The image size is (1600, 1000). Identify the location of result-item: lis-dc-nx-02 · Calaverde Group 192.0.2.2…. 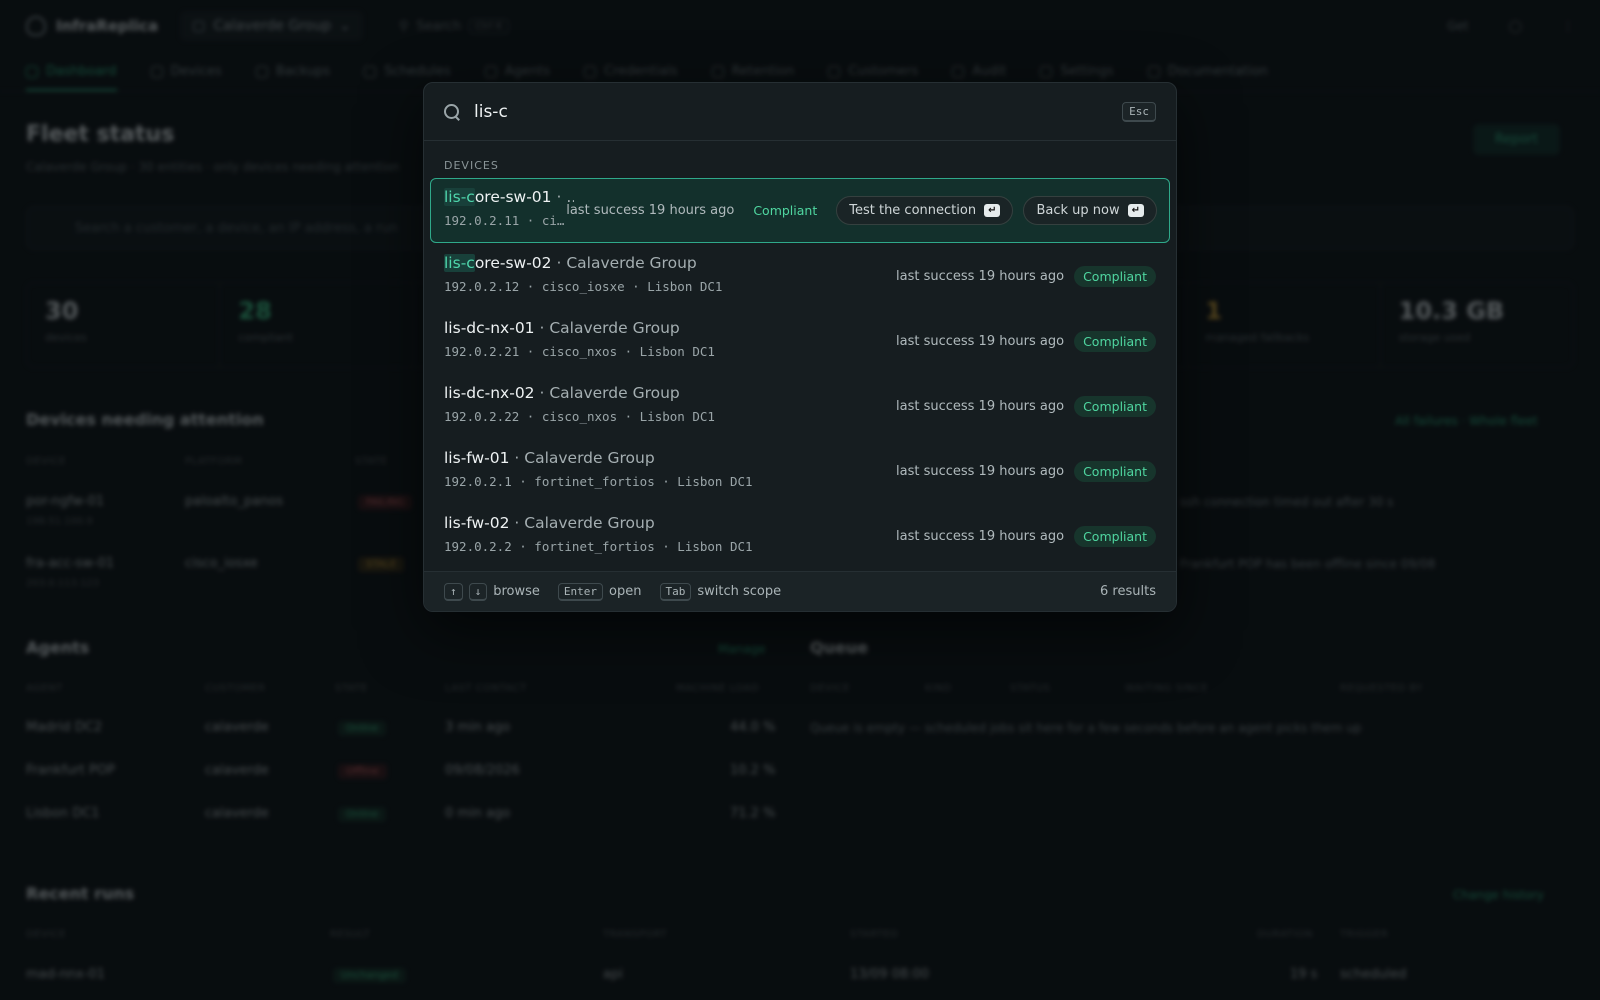
(800, 406).